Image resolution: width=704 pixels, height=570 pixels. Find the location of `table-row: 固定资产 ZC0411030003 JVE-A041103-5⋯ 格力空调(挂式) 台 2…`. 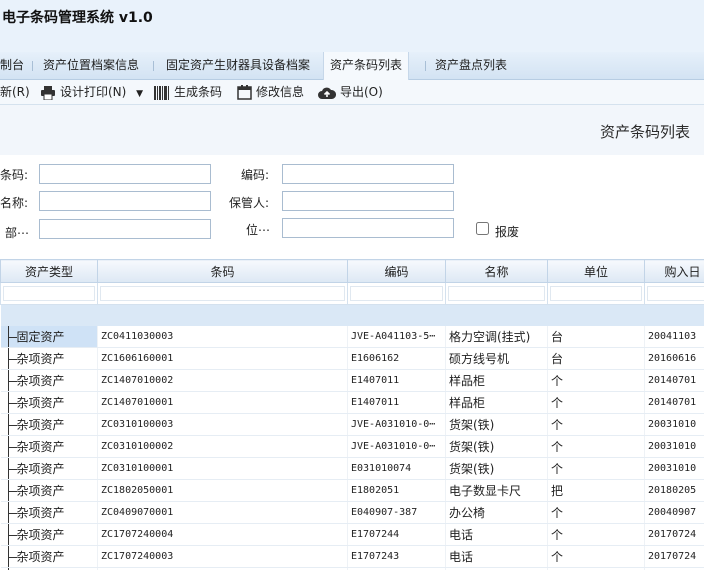

table-row: 固定资产 ZC0411030003 JVE-A041103-5⋯ 格力空调(挂式) 台 2… is located at coordinates (352, 337).